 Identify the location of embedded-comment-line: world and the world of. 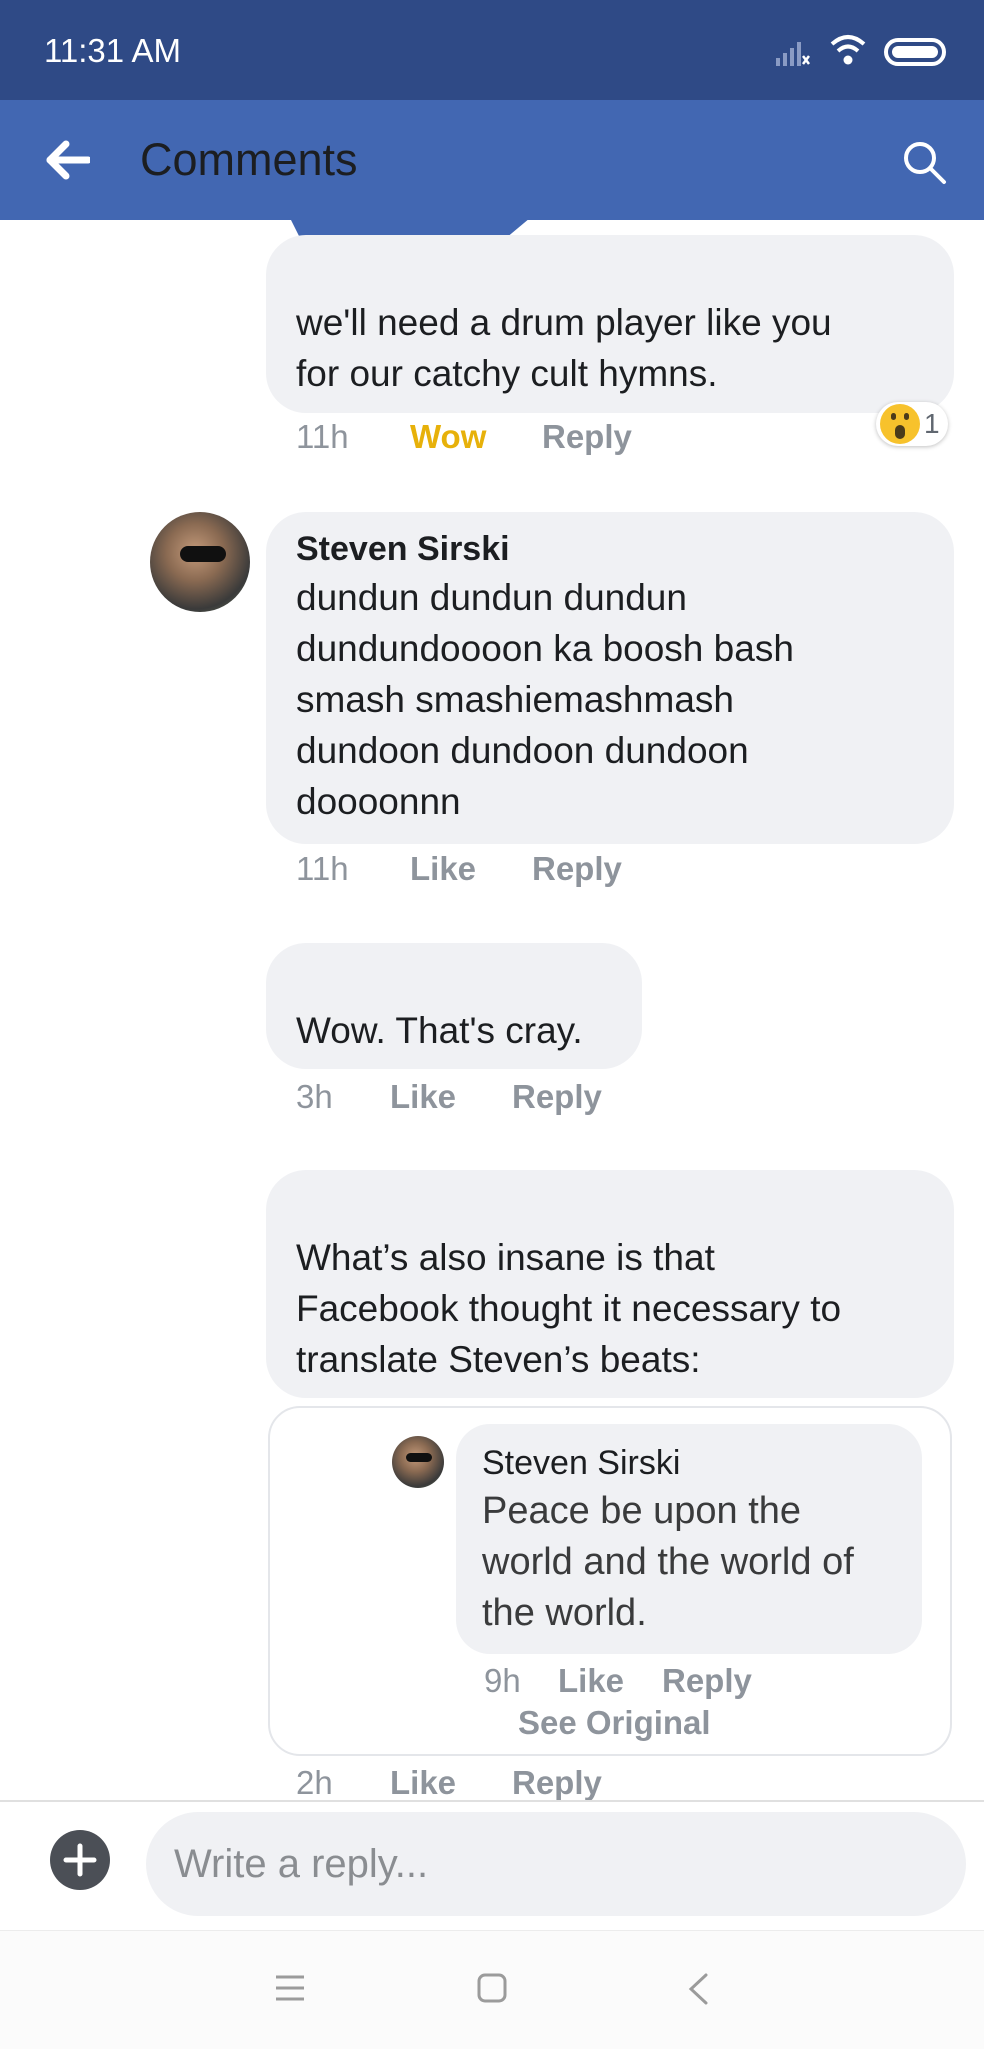
(668, 1562).